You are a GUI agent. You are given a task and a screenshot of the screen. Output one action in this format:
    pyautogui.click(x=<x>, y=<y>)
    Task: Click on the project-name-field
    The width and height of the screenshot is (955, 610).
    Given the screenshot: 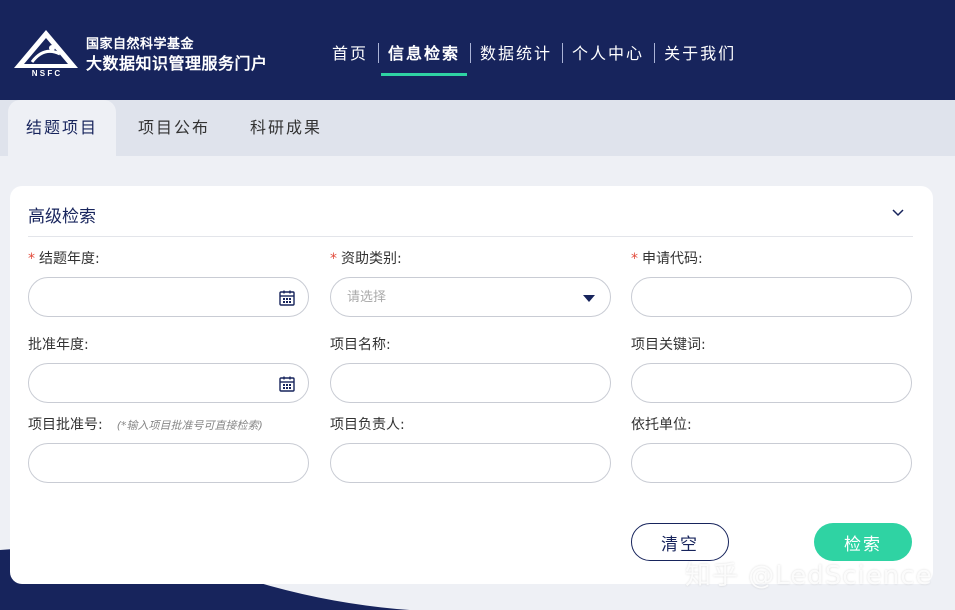 What is the action you would take?
    pyautogui.click(x=470, y=383)
    